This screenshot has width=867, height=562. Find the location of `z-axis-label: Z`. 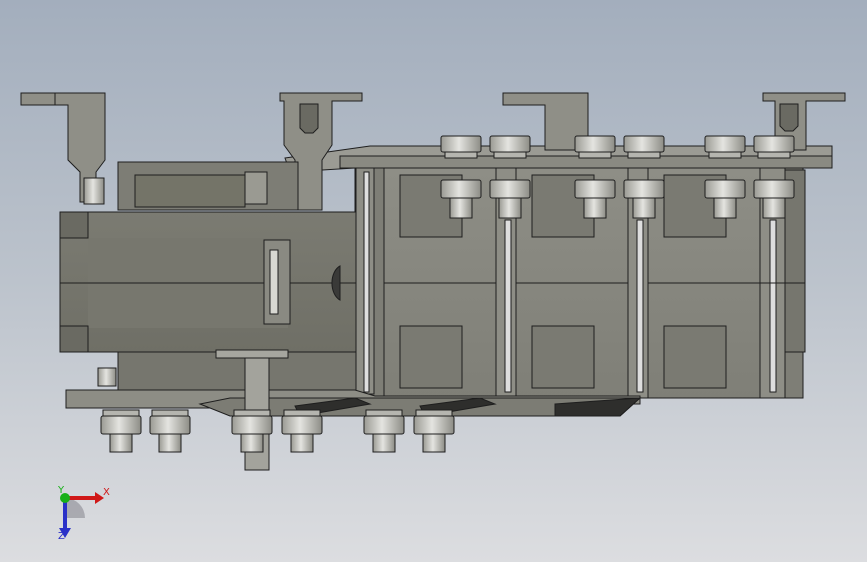

z-axis-label: Z is located at coordinates (61, 536).